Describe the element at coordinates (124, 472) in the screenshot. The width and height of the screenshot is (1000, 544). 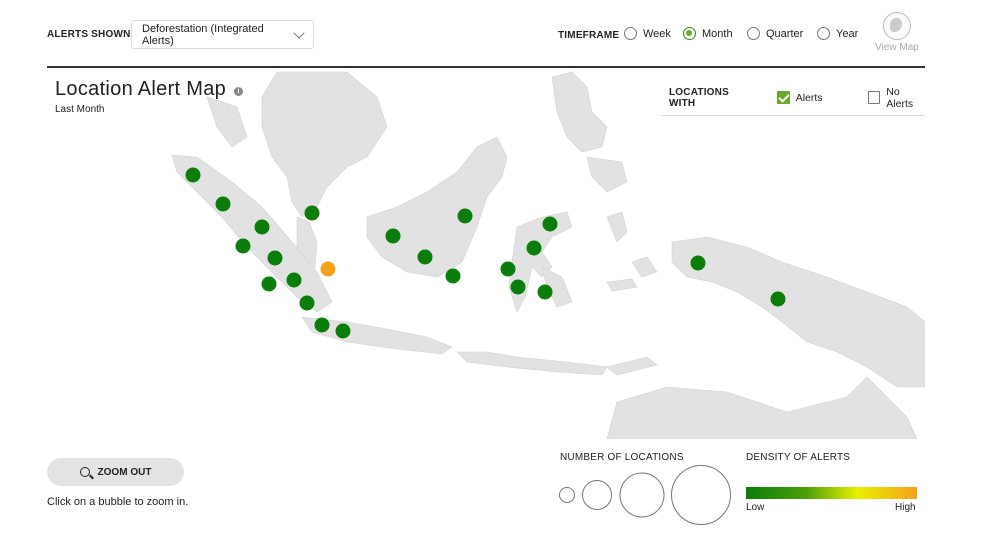
I see `zoom-out-label: ZOOM OUT` at that location.